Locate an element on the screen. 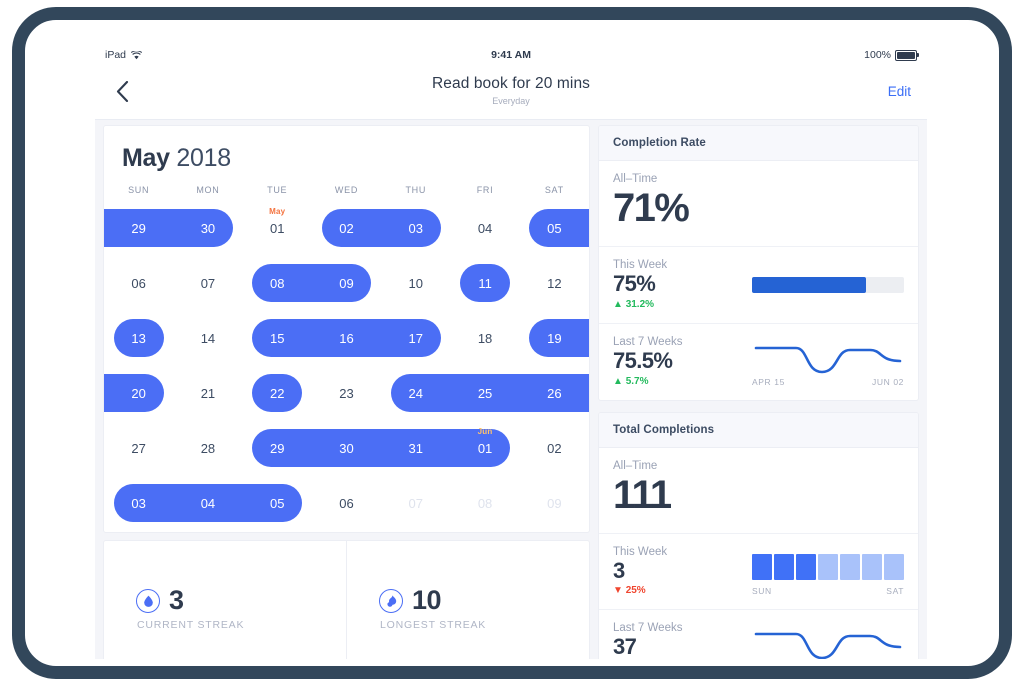  completion-rate-last-7-weeks-row: Last 7 Weeks 75.5% ▲ 5.7% APR 15 JUN 02 is located at coordinates (758, 362).